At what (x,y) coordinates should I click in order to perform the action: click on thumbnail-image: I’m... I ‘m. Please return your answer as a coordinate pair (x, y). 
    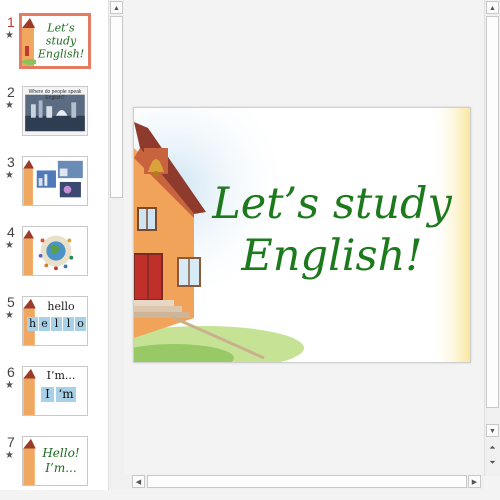
    Looking at the image, I should click on (55, 391).